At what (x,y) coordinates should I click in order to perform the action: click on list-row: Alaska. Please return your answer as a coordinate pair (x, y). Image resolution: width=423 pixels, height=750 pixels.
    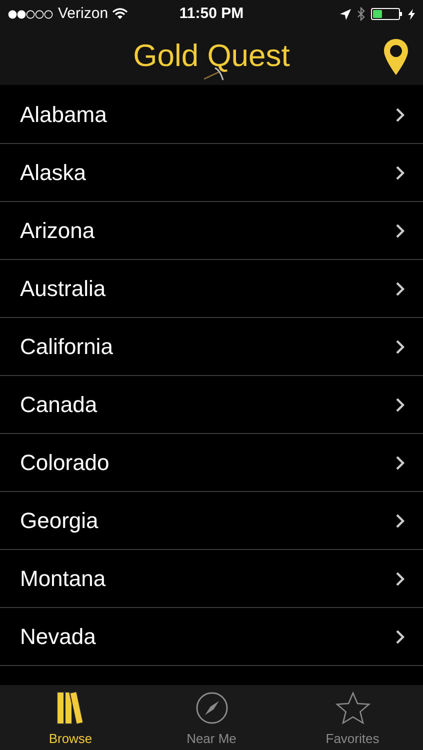
    Looking at the image, I should click on (211, 173).